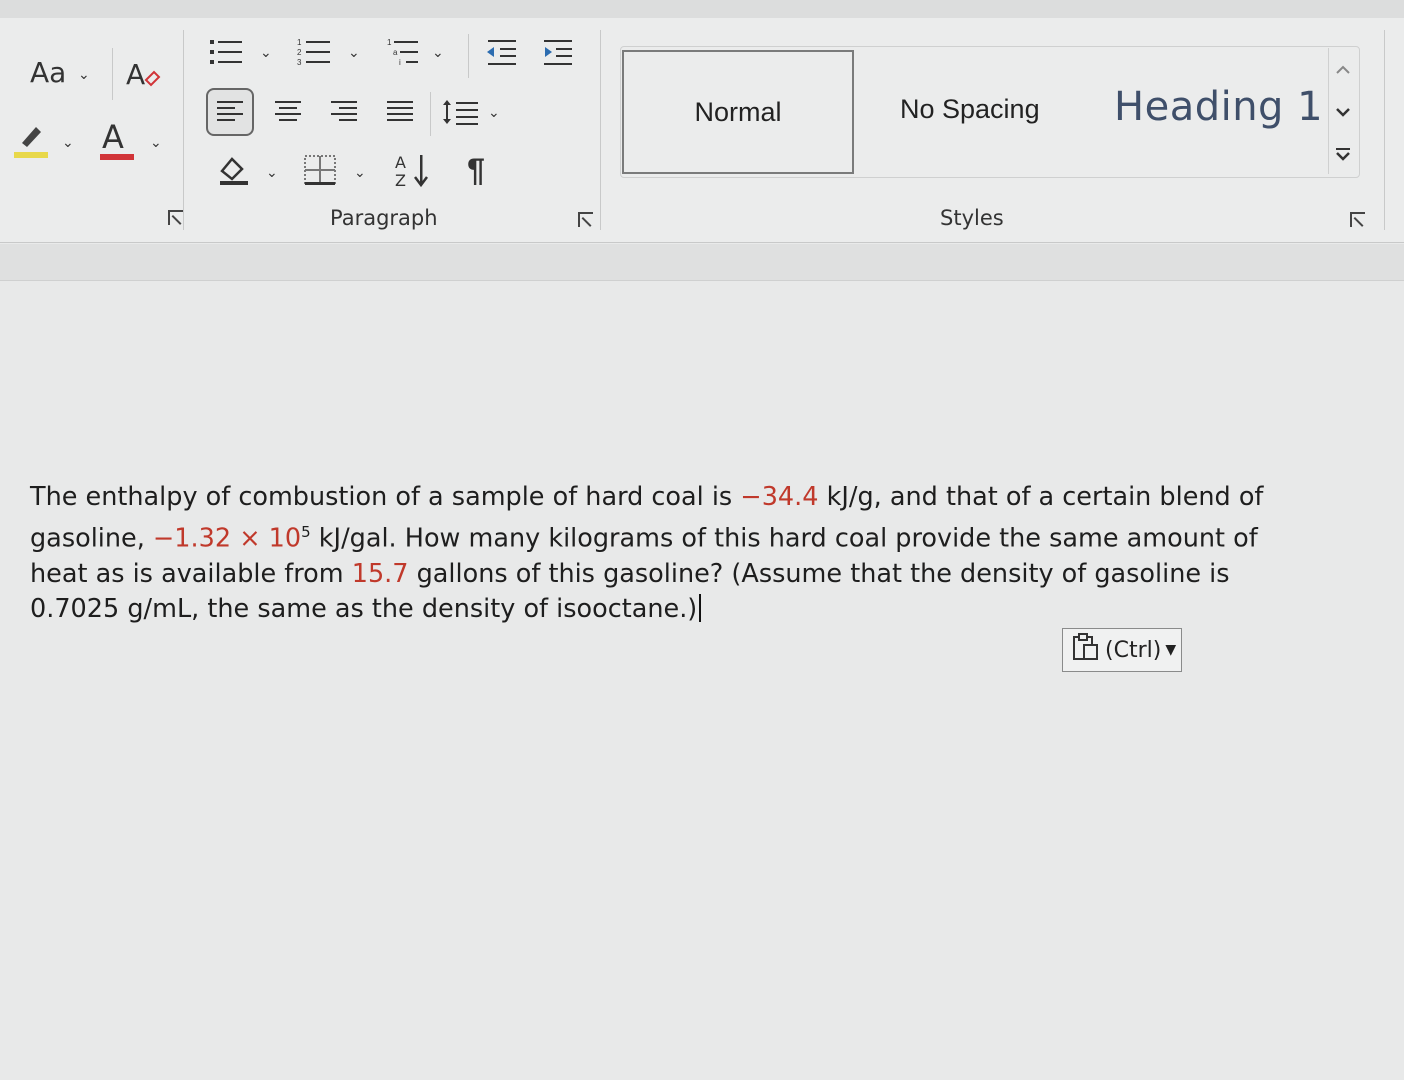 This screenshot has height=1080, width=1404. I want to click on exponent: 5, so click(306, 532).